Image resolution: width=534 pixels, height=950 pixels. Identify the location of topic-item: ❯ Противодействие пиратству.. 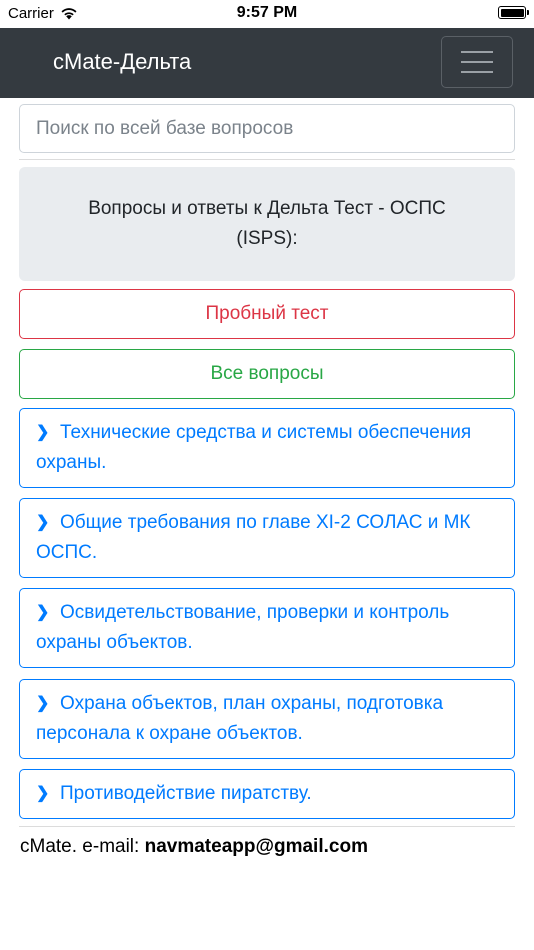
(267, 794).